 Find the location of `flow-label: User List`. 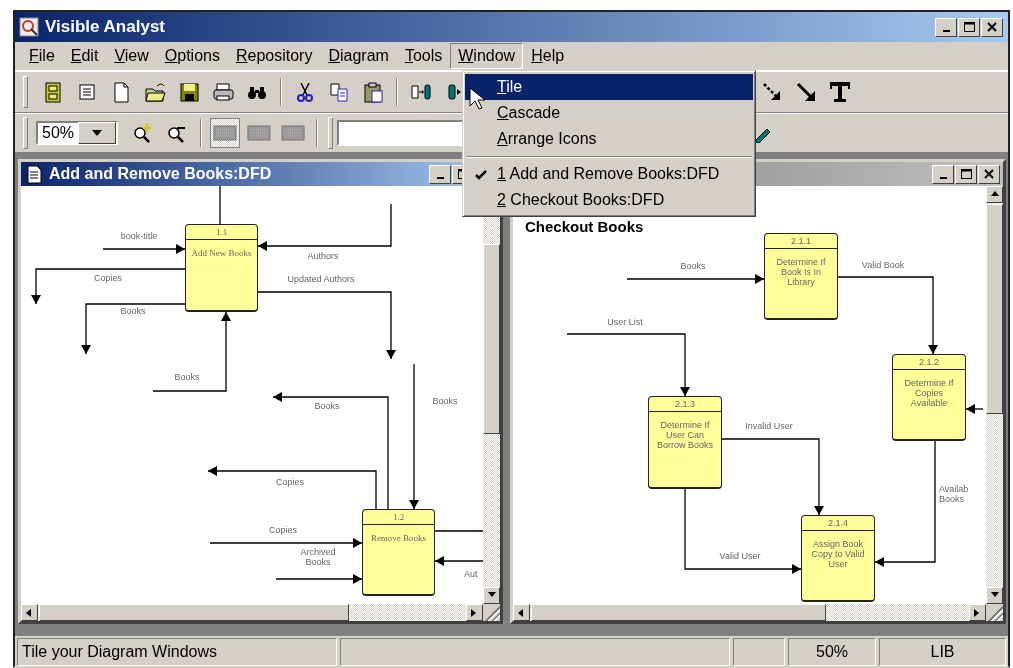

flow-label: User List is located at coordinates (625, 322).